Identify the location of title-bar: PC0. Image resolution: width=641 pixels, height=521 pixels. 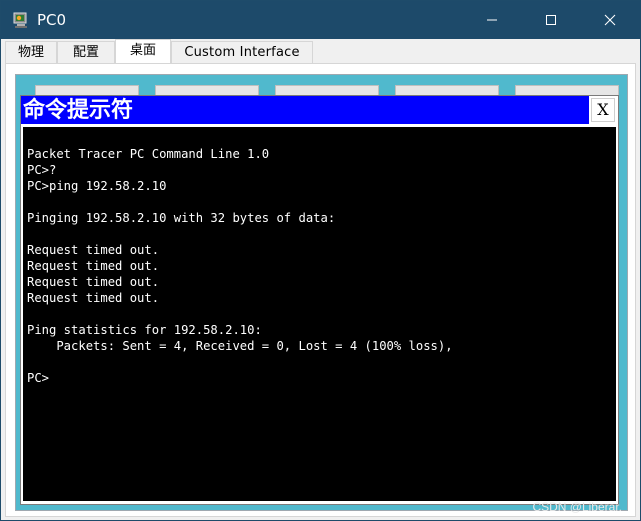
(320, 20).